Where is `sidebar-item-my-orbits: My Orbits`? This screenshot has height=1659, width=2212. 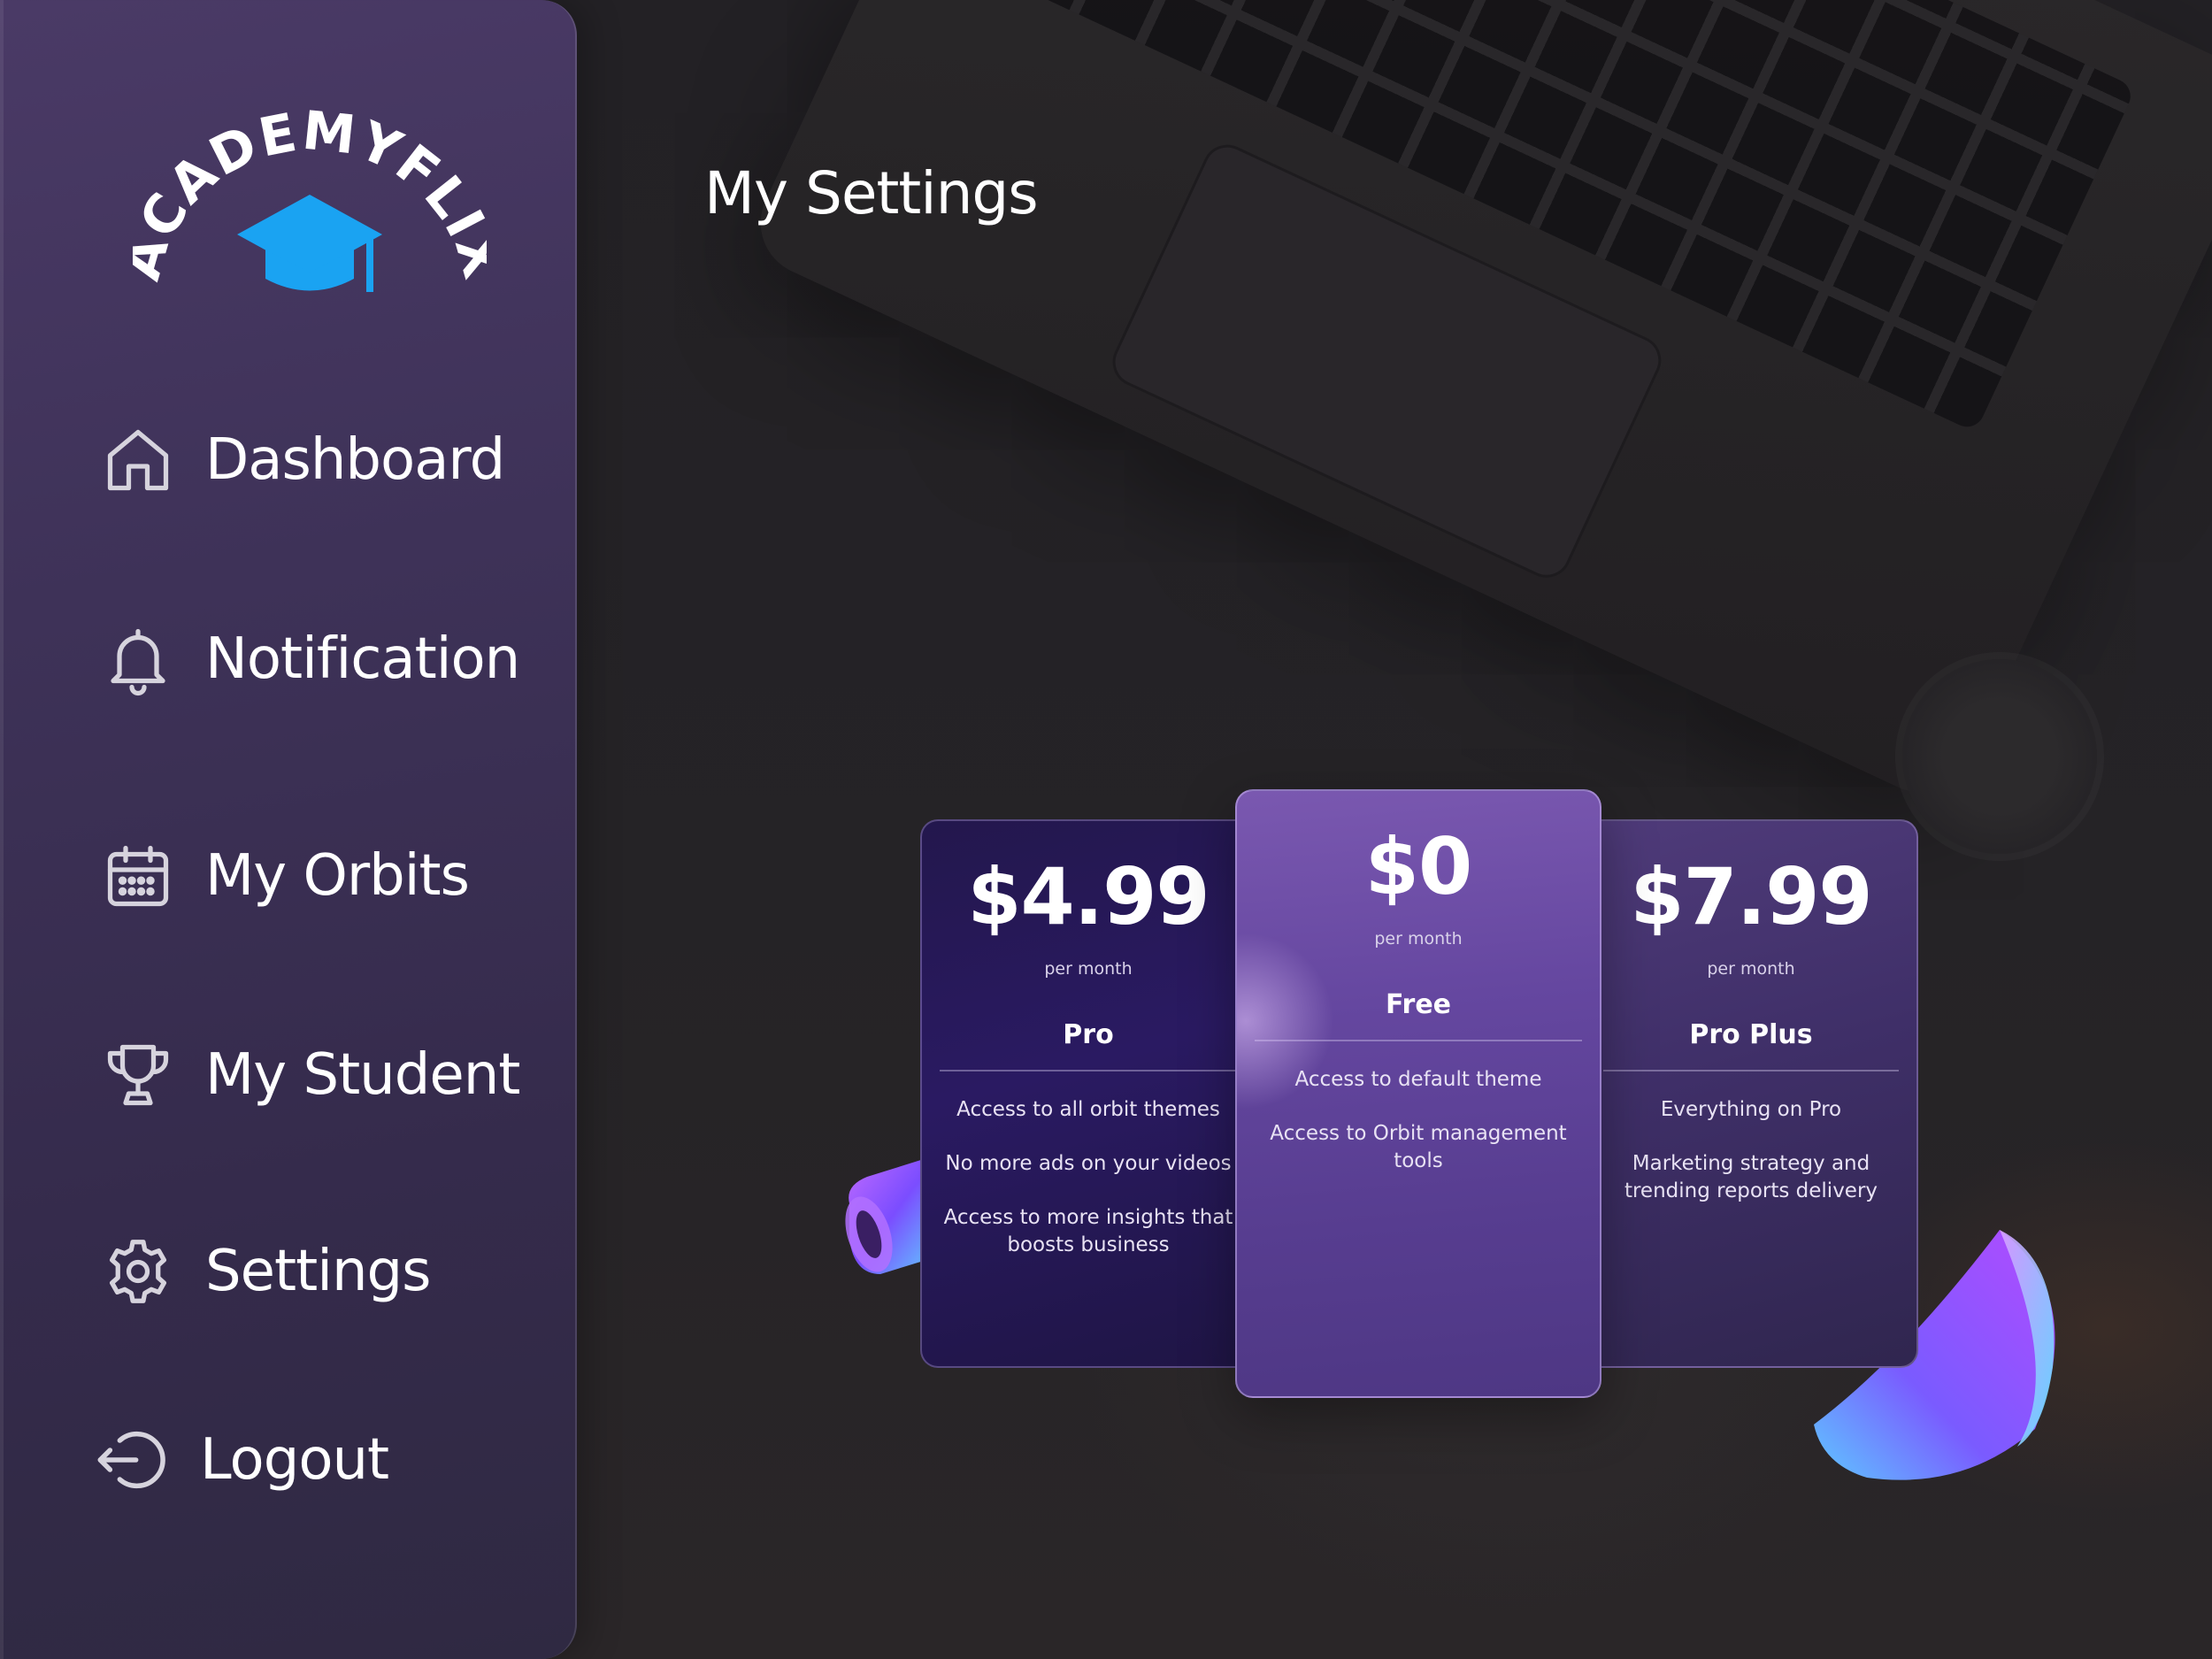
sidebar-item-my-orbits: My Orbits is located at coordinates (285, 876).